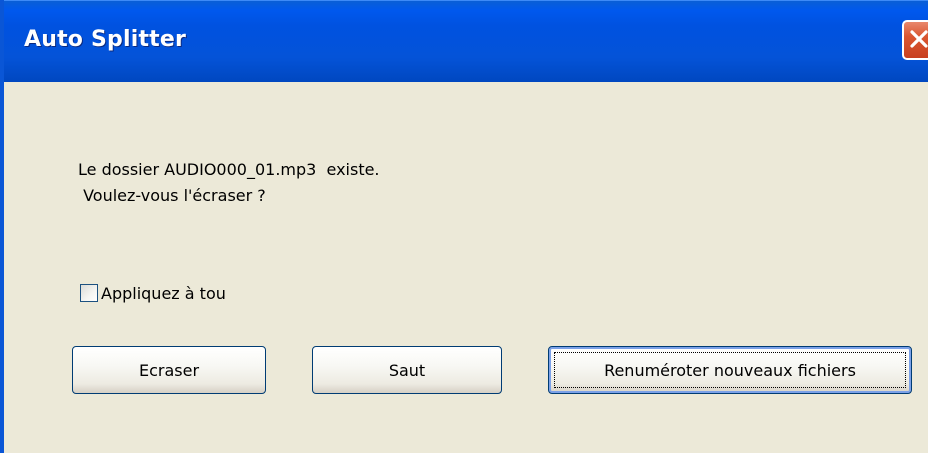  I want to click on renumber-files-button: Renuméroter nouveaux fichiers, so click(730, 370).